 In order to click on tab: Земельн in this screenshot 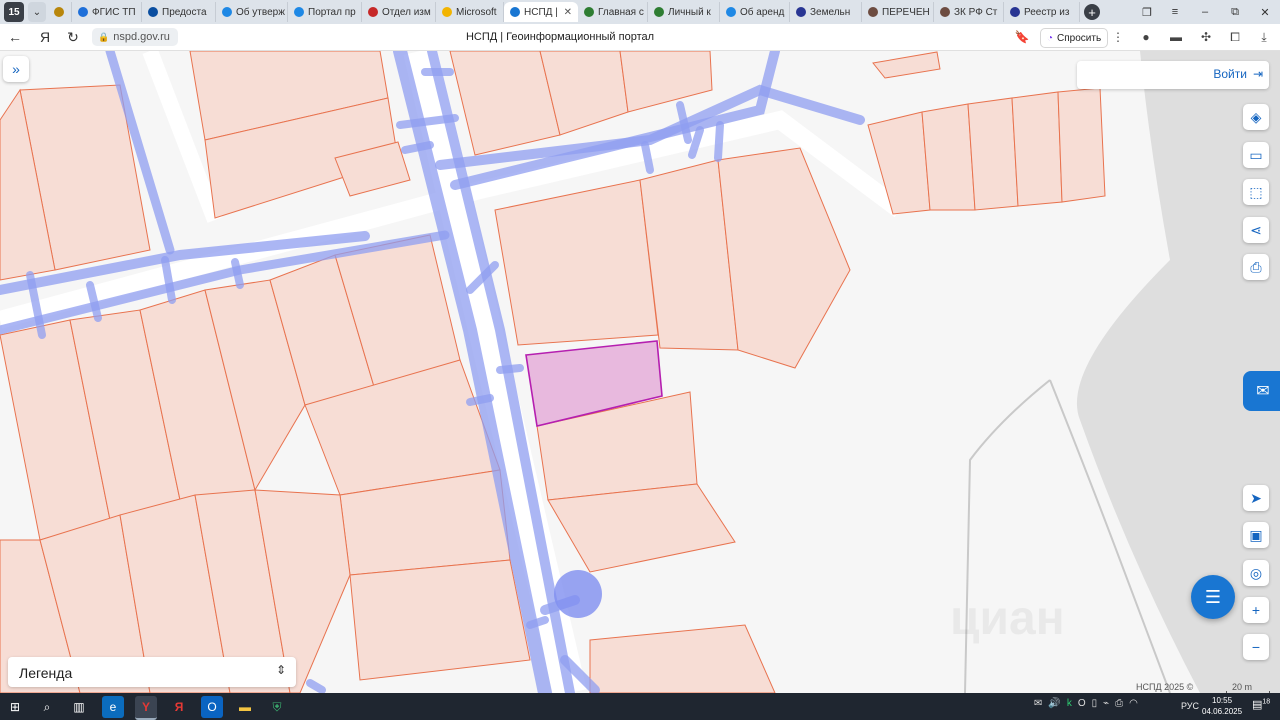, I will do `click(826, 12)`.